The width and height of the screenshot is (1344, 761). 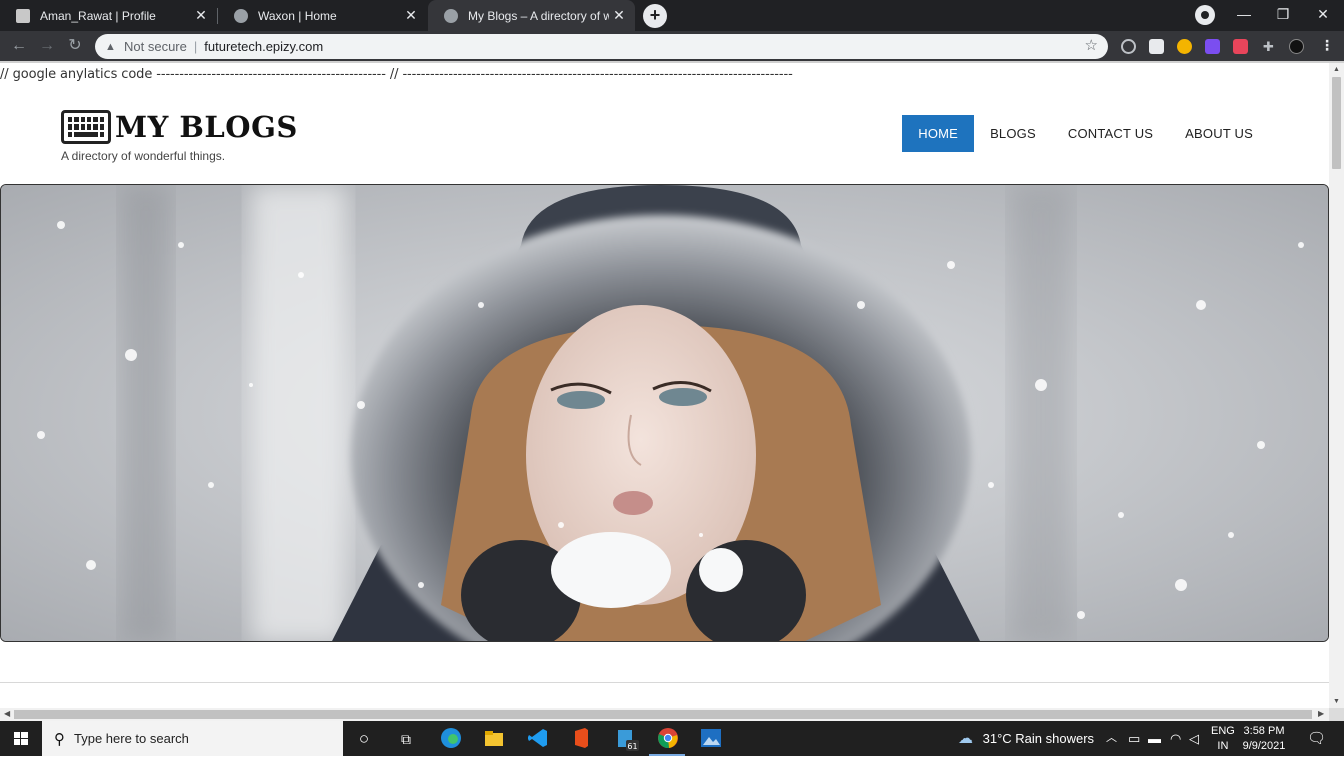 What do you see at coordinates (1264, 746) in the screenshot?
I see `clock-date: 9/9/2021` at bounding box center [1264, 746].